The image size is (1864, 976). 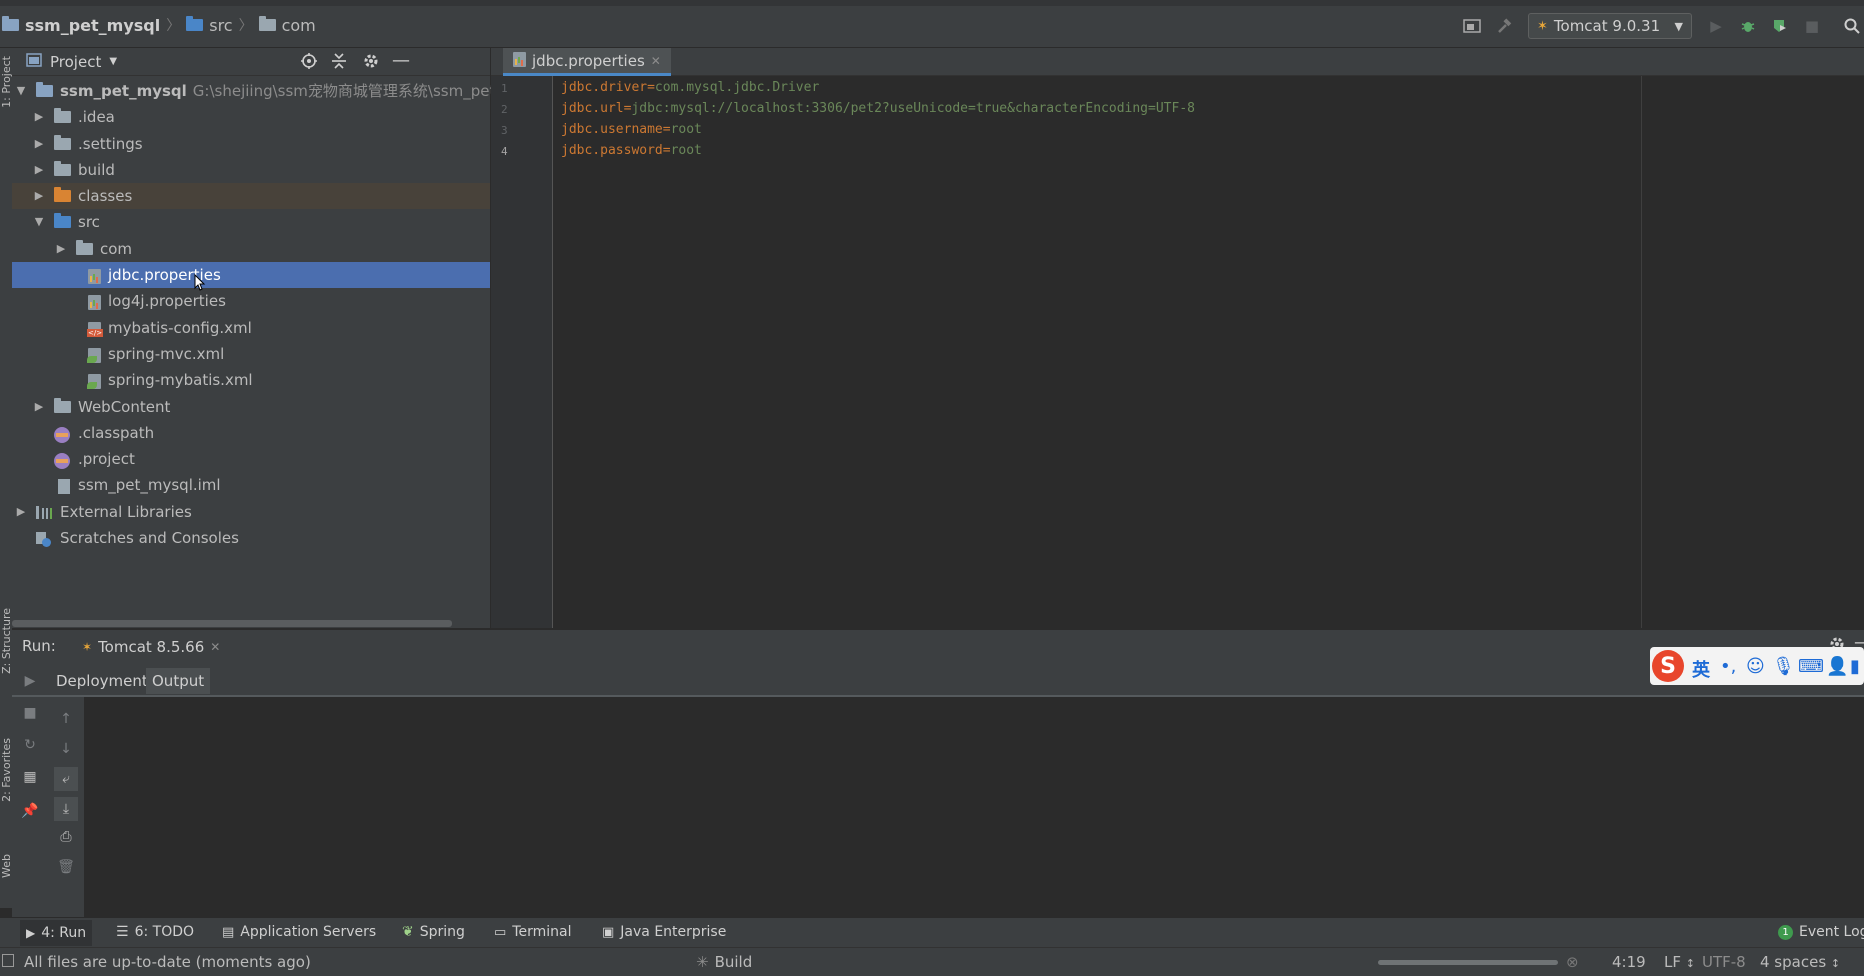 I want to click on editor-tab-jdbc-properties: jdbc.properties ✕, so click(x=587, y=62).